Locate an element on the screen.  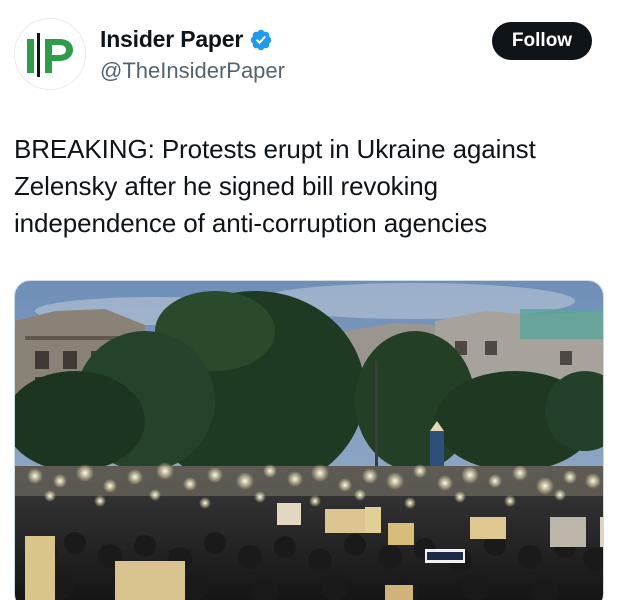
display-name: Insider Paper is located at coordinates (171, 39).